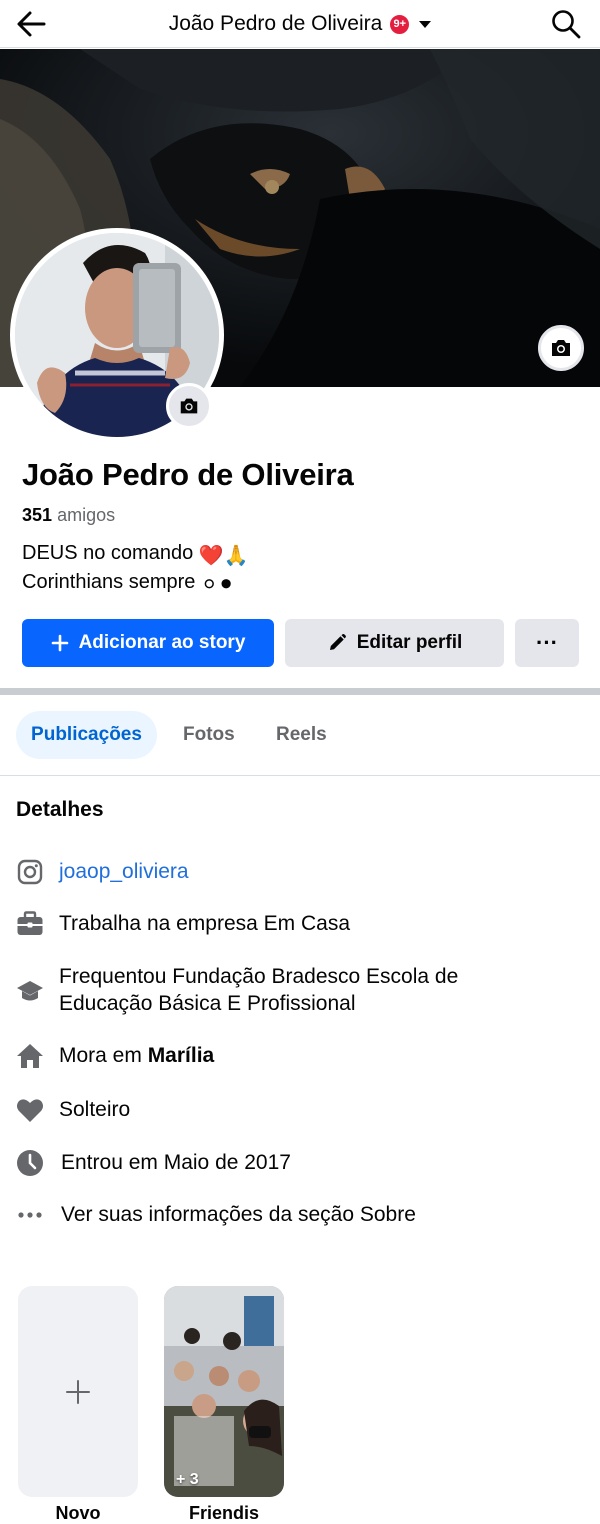 The image size is (600, 1524). I want to click on featured-count: + 3, so click(187, 1479).